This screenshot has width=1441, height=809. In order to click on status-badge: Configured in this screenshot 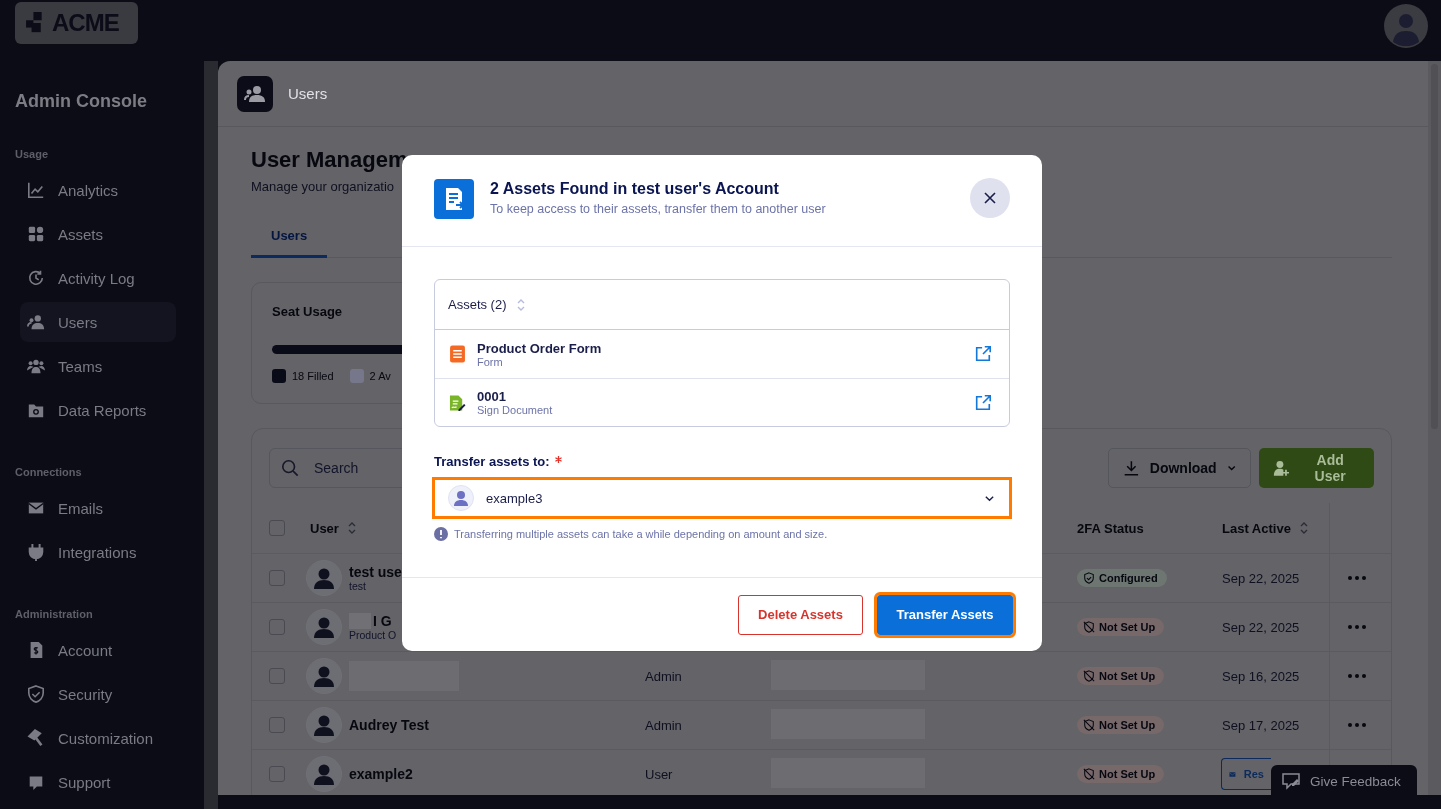, I will do `click(1122, 578)`.